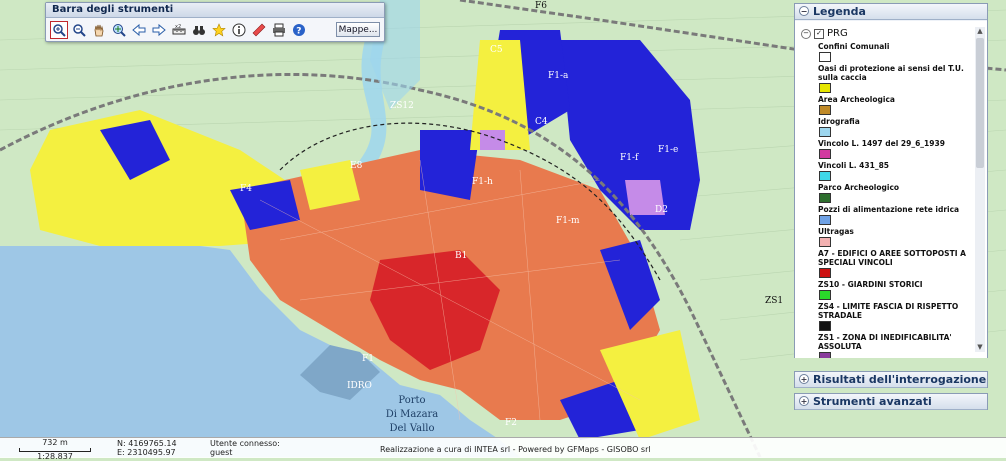  What do you see at coordinates (178, 27) in the screenshot?
I see `svg-text: x2` at bounding box center [178, 27].